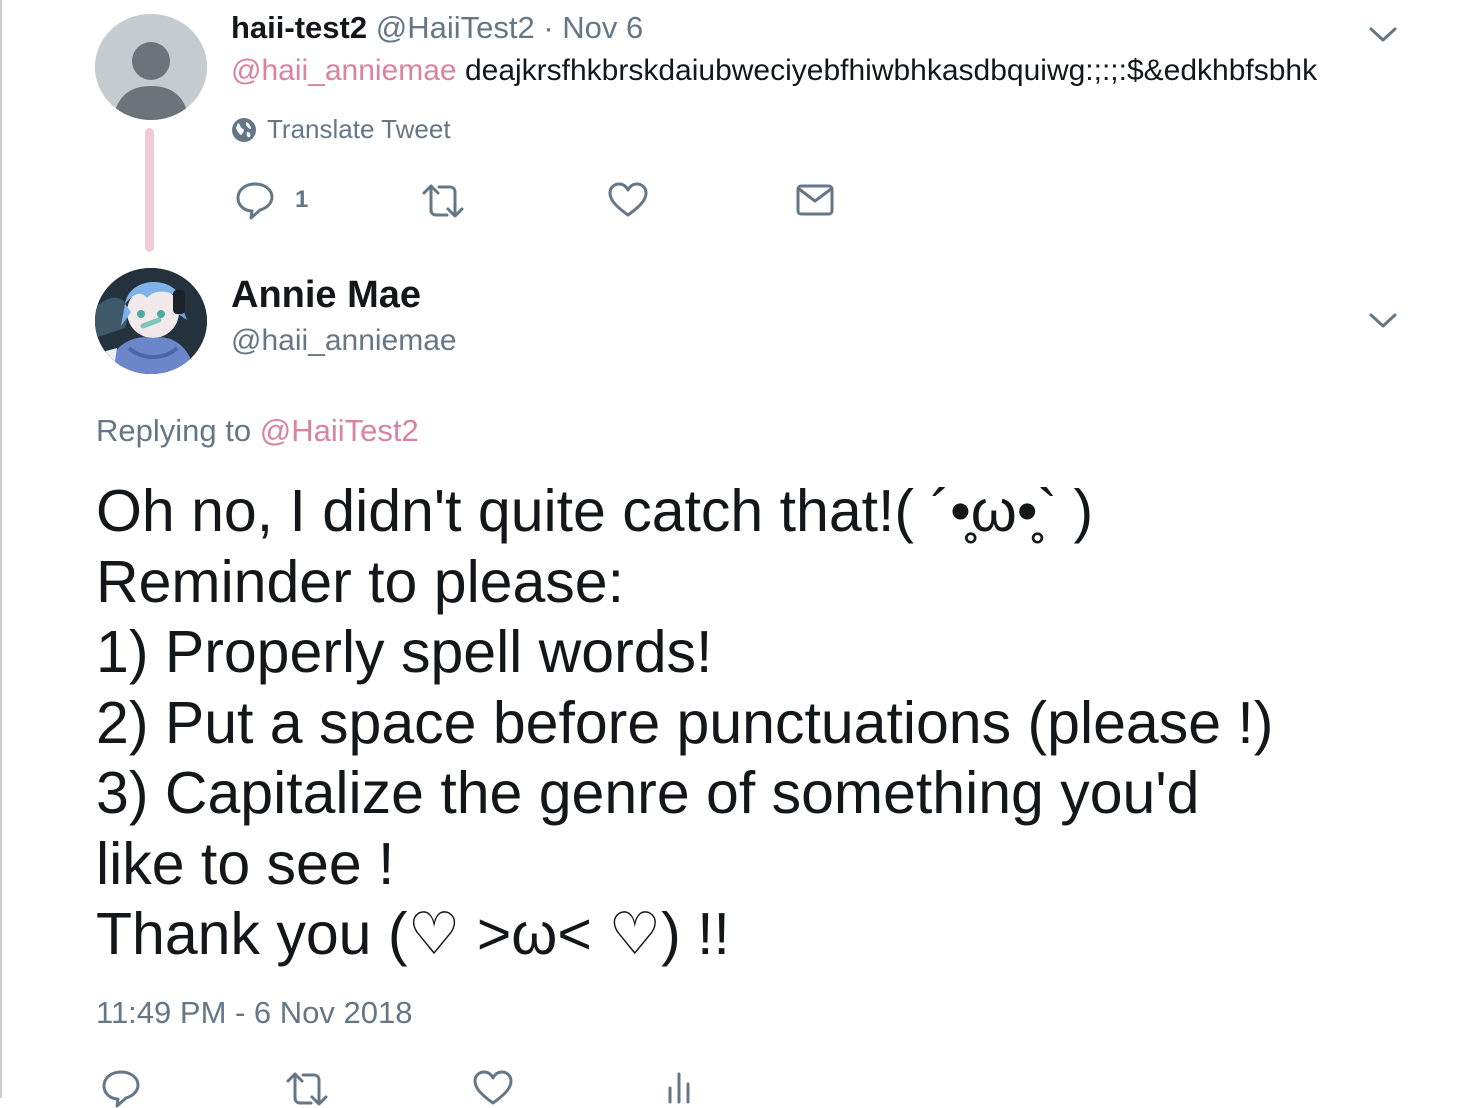 The width and height of the screenshot is (1459, 1108). Describe the element at coordinates (413, 934) in the screenshot. I see `tweet-text-line: Thank you (♡ >ω< ♡) !!` at that location.